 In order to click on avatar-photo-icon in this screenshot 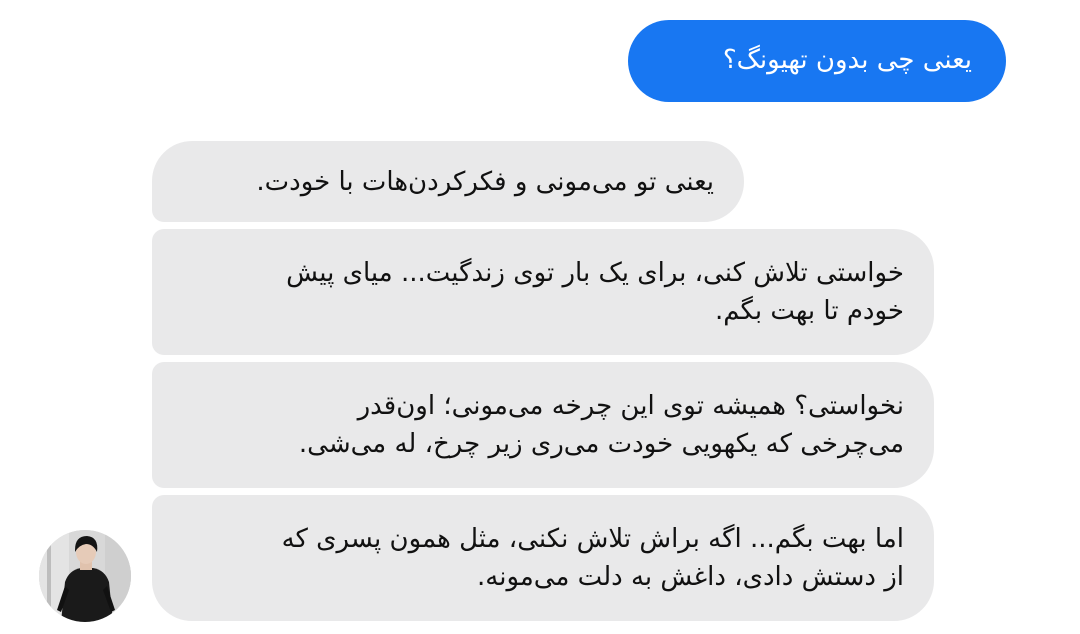, I will do `click(85, 576)`.